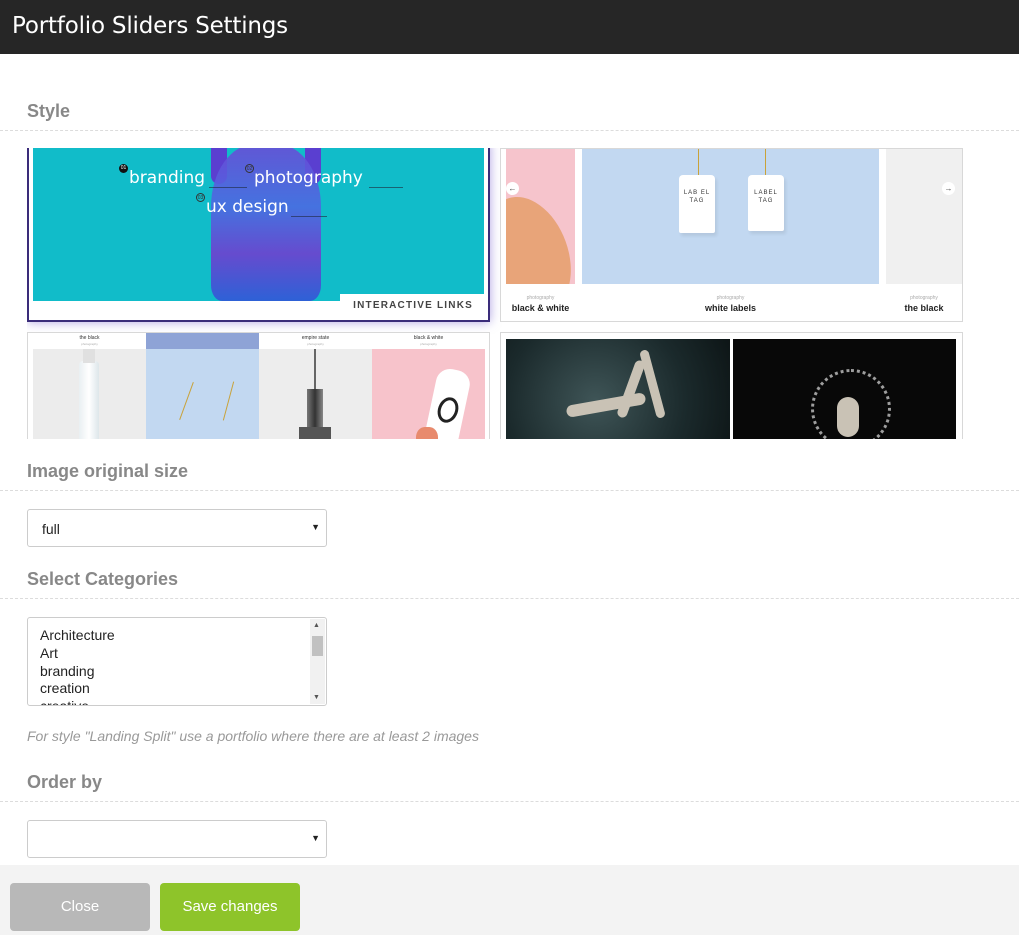  Describe the element at coordinates (51, 529) in the screenshot. I see `image-size-value: full` at that location.